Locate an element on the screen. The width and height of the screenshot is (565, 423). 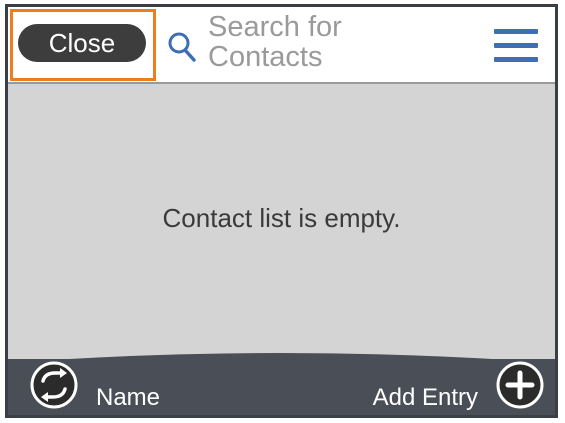
sort-toggle-button is located at coordinates (54, 385).